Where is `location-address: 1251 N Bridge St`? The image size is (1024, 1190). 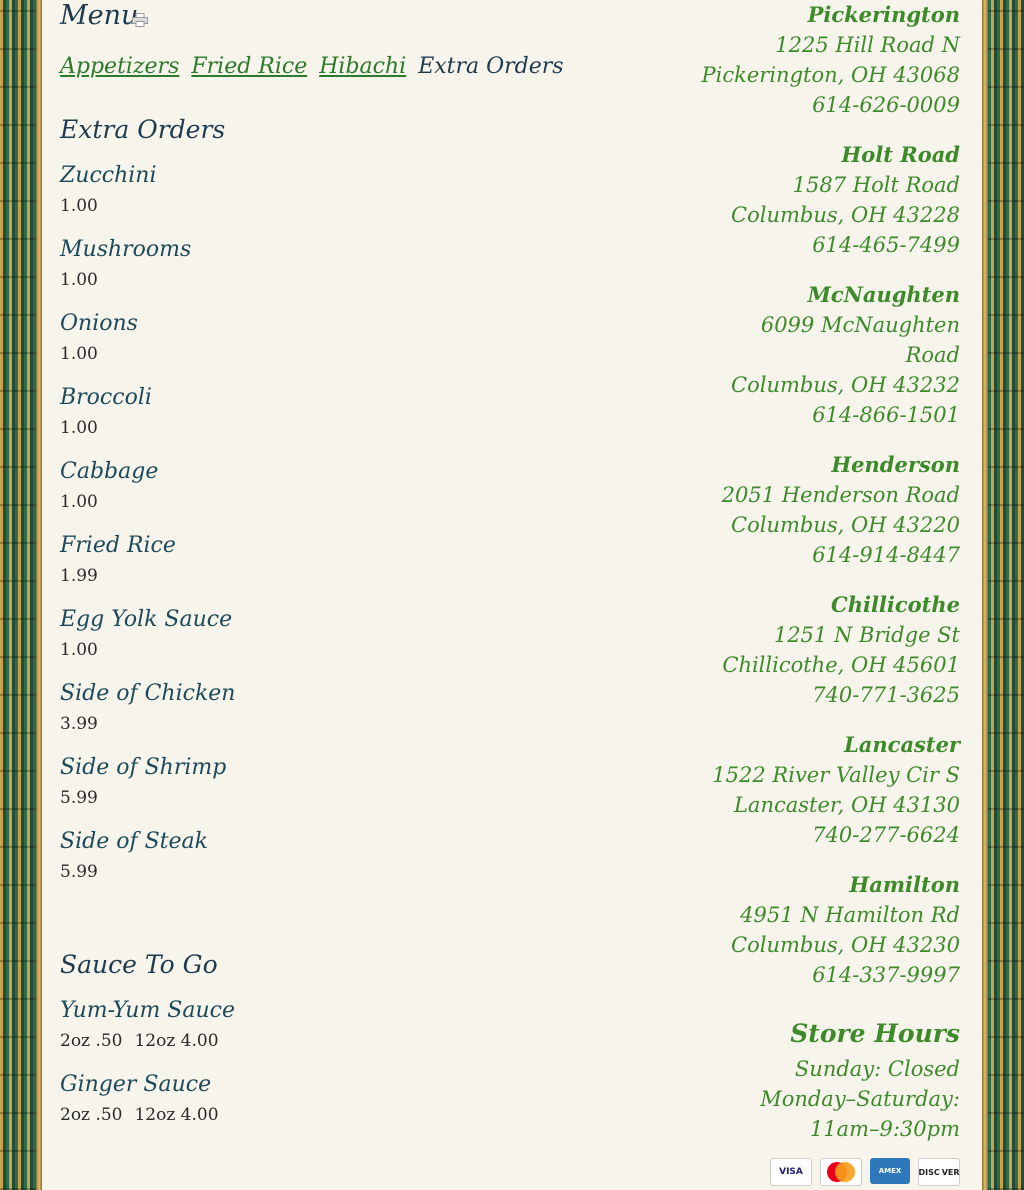
location-address: 1251 N Bridge St is located at coordinates (866, 635).